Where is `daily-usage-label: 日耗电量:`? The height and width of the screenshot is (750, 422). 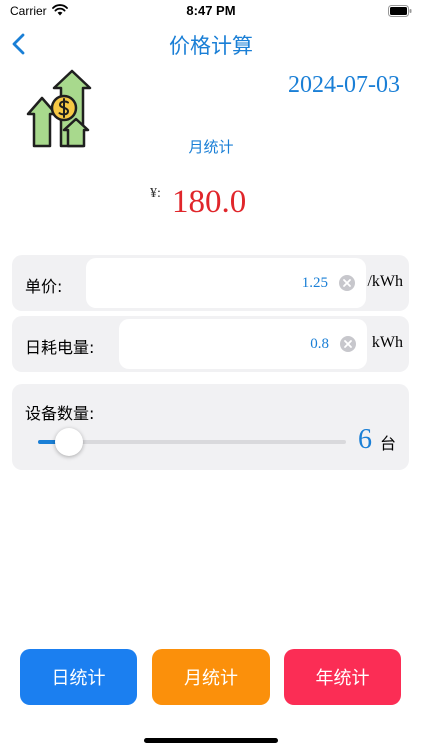
daily-usage-label: 日耗电量: is located at coordinates (60, 347).